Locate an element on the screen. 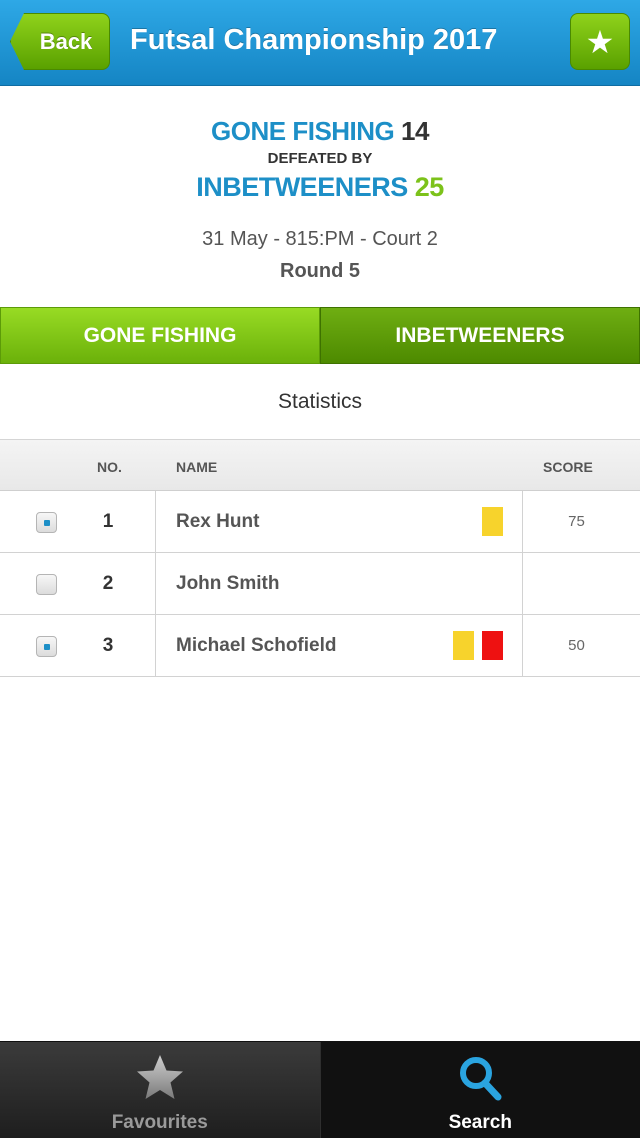  player-score: 50 is located at coordinates (576, 645).